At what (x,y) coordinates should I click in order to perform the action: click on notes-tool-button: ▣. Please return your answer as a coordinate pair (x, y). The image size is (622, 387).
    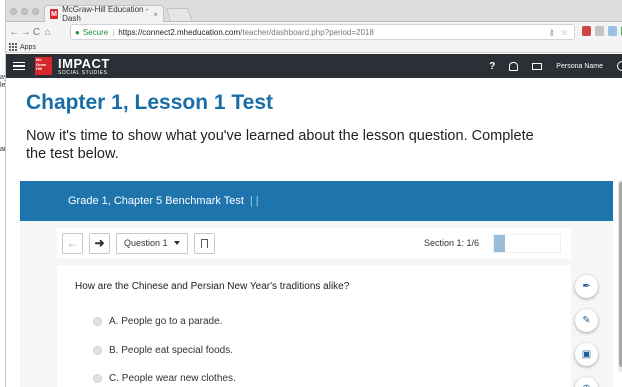
    Looking at the image, I should click on (586, 354).